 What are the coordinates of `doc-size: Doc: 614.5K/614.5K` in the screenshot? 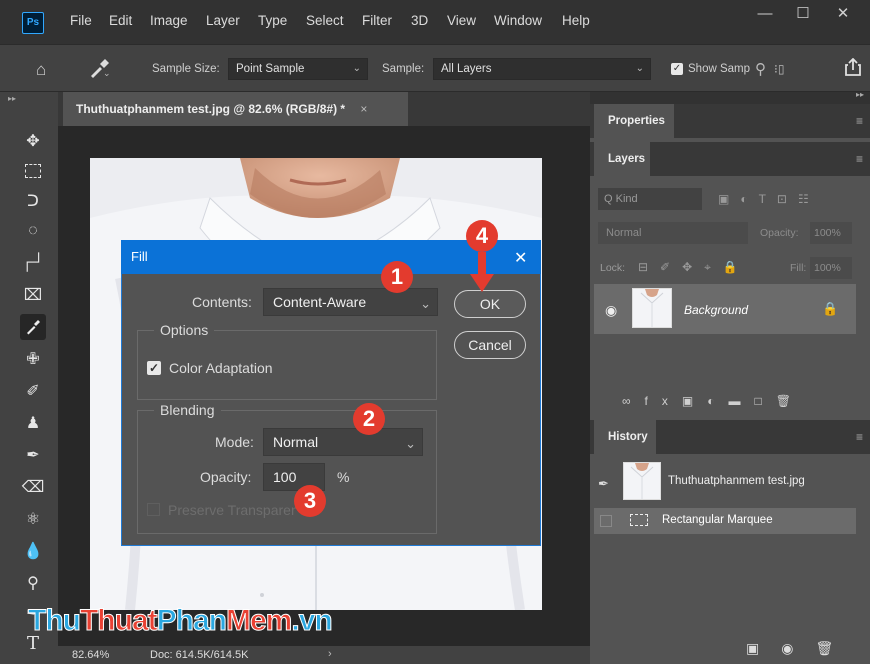 It's located at (199, 655).